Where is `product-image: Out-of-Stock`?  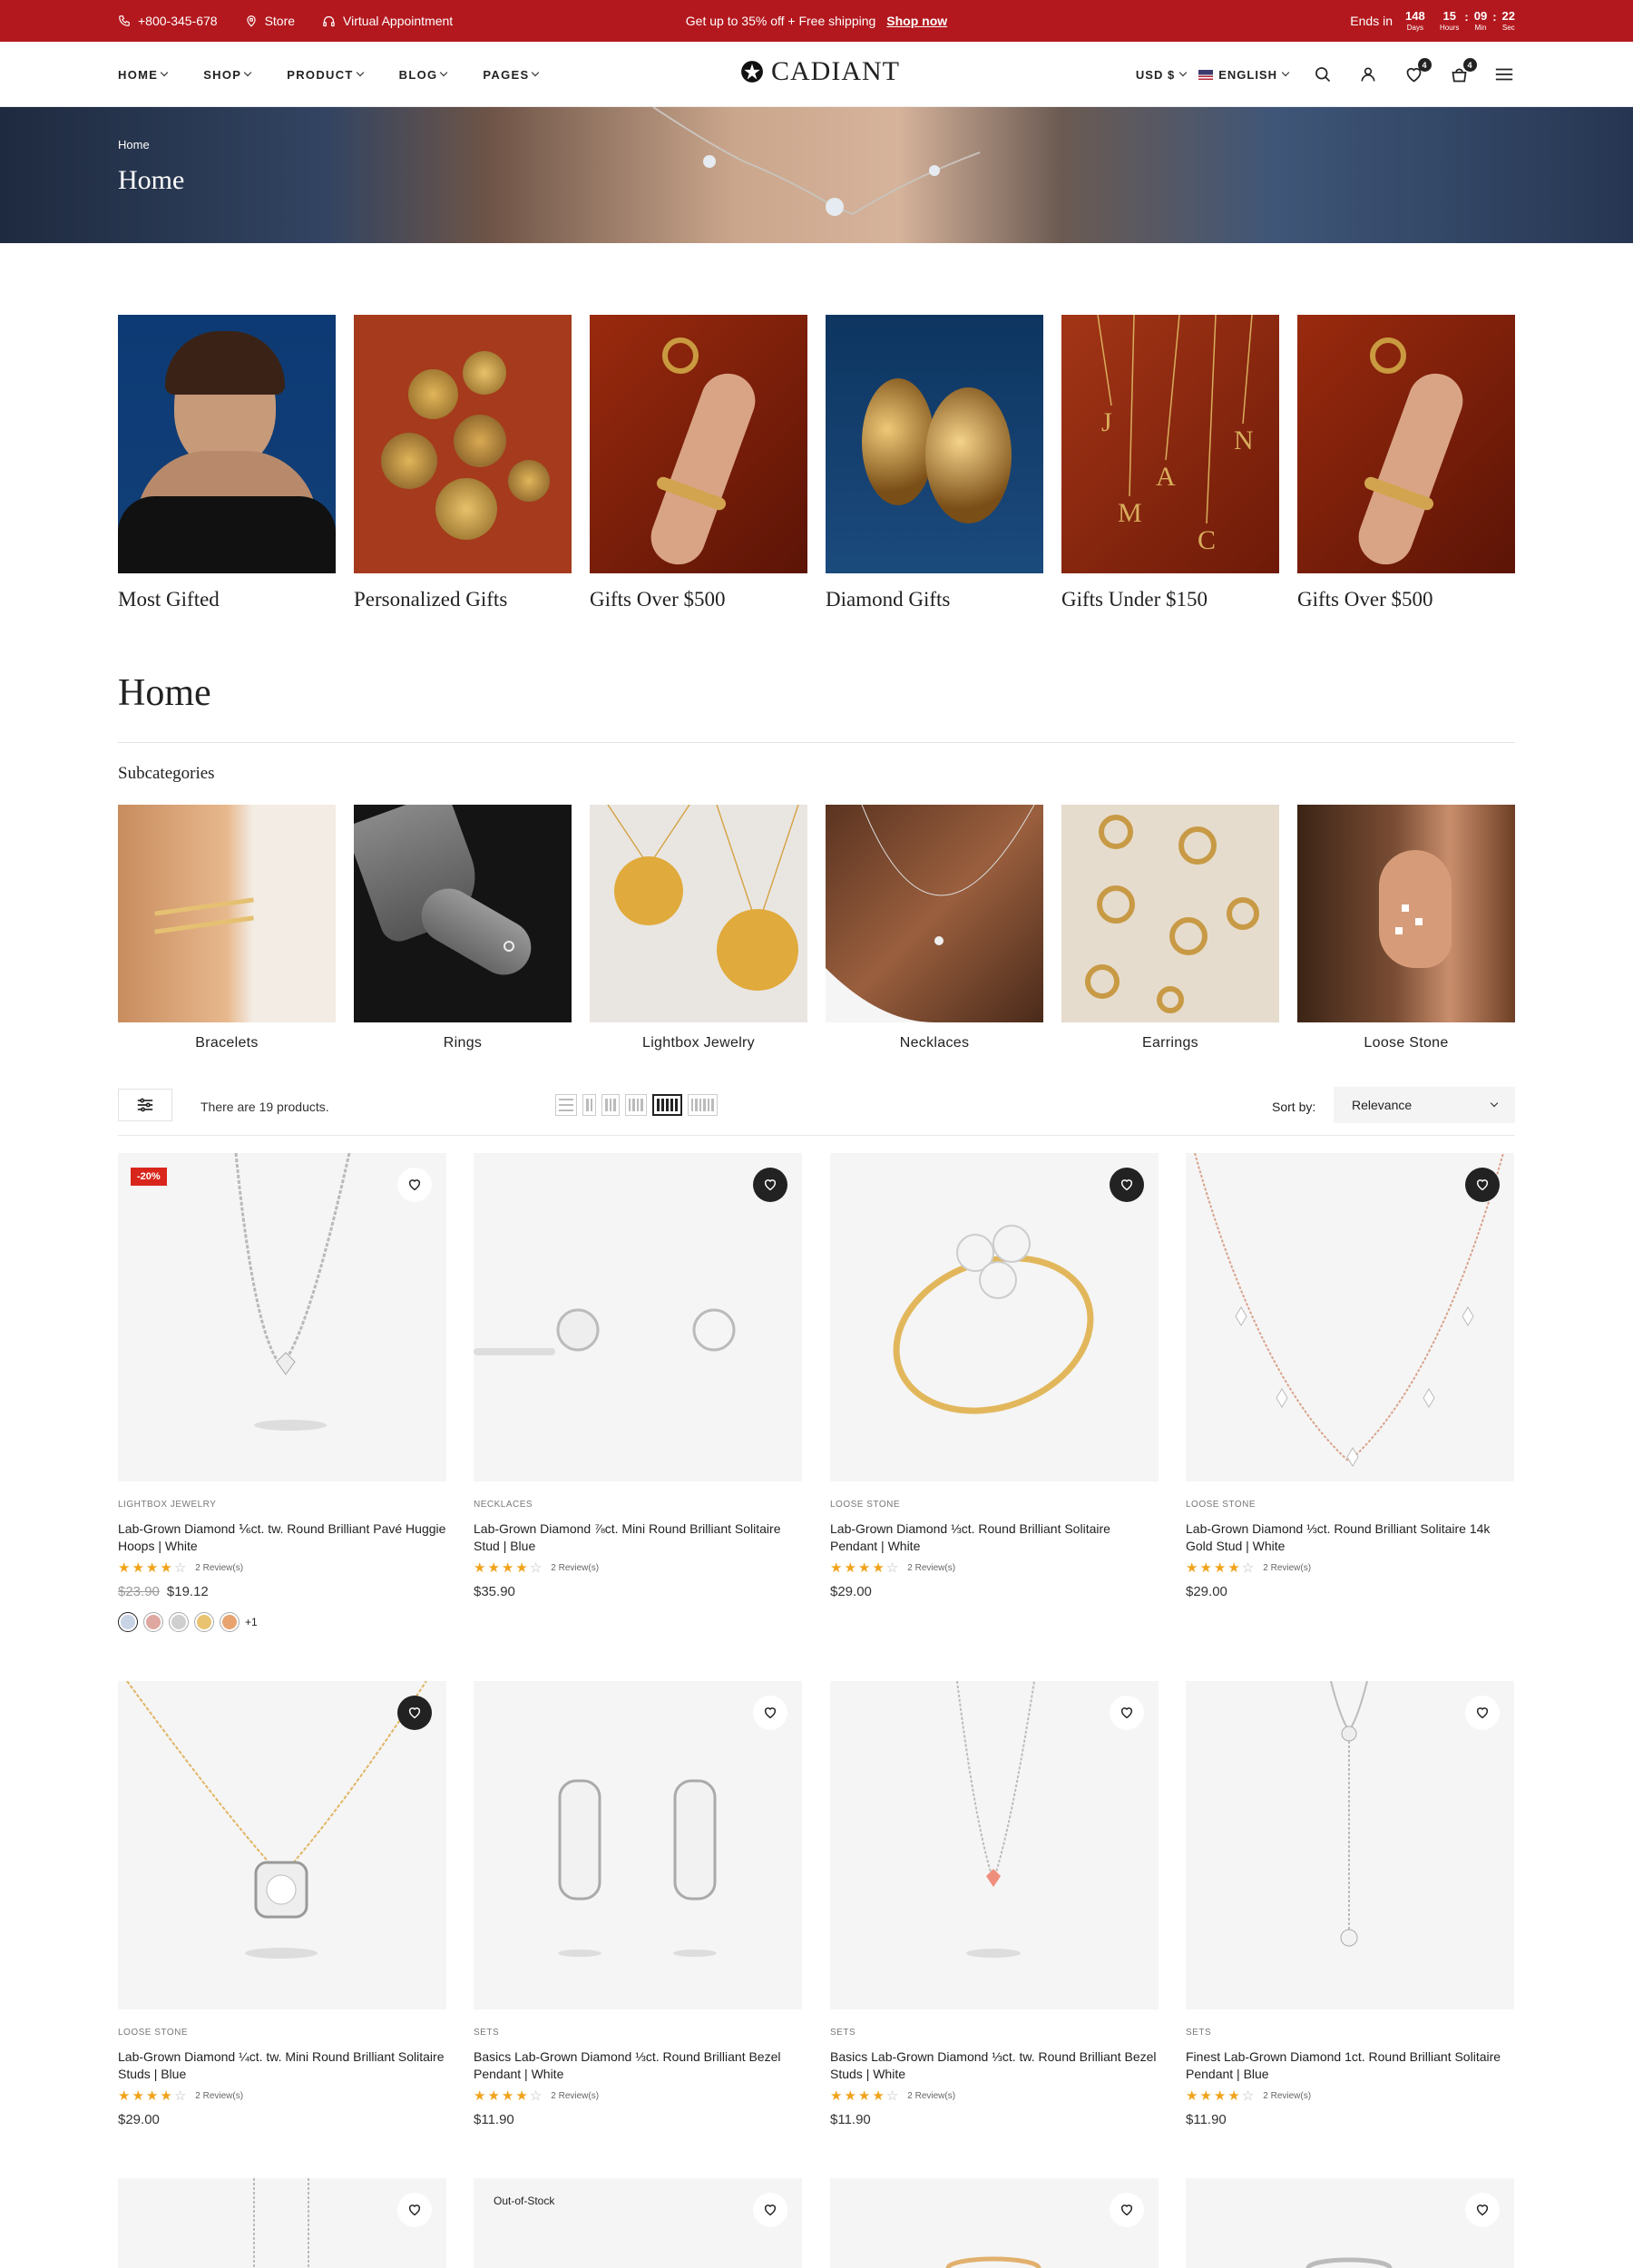
product-image: Out-of-Stock is located at coordinates (638, 2223).